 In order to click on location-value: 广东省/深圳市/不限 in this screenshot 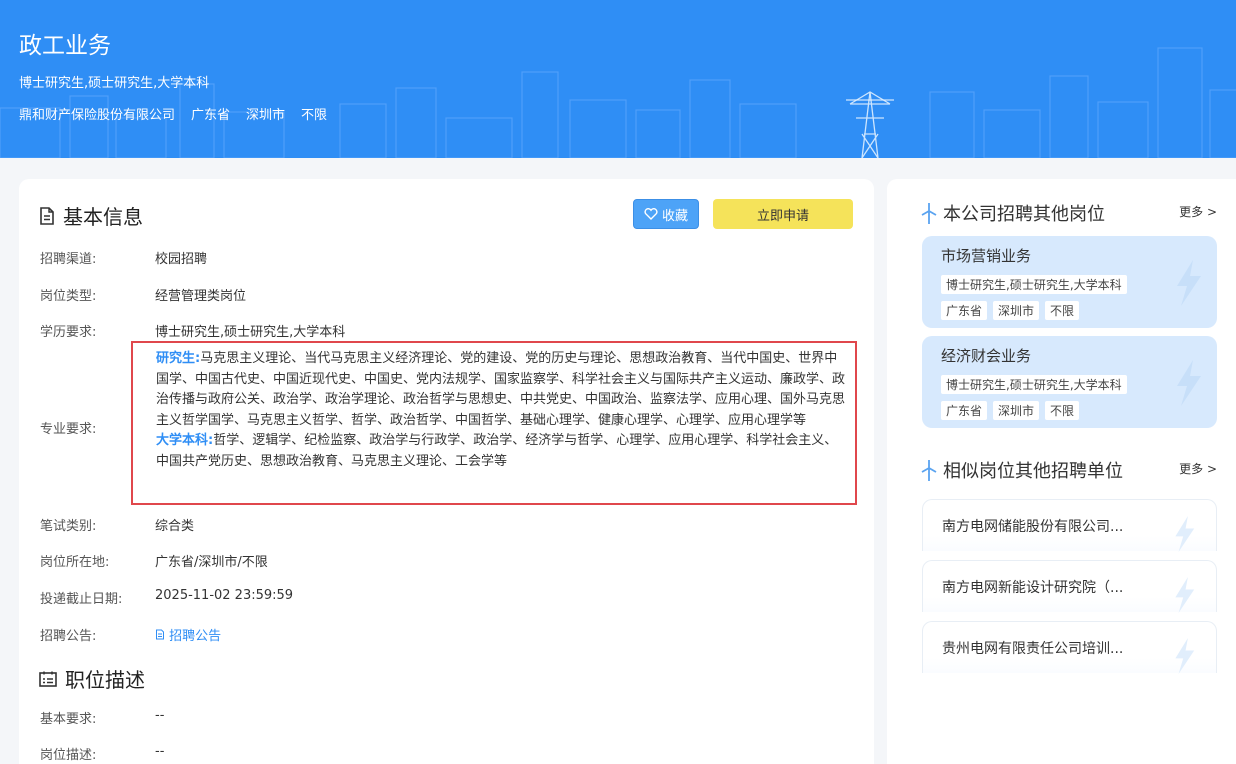, I will do `click(211, 562)`.